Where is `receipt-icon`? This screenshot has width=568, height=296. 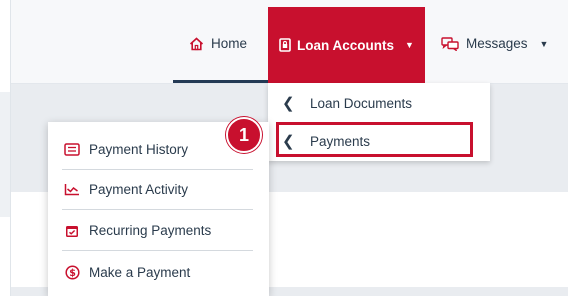 receipt-icon is located at coordinates (72, 150).